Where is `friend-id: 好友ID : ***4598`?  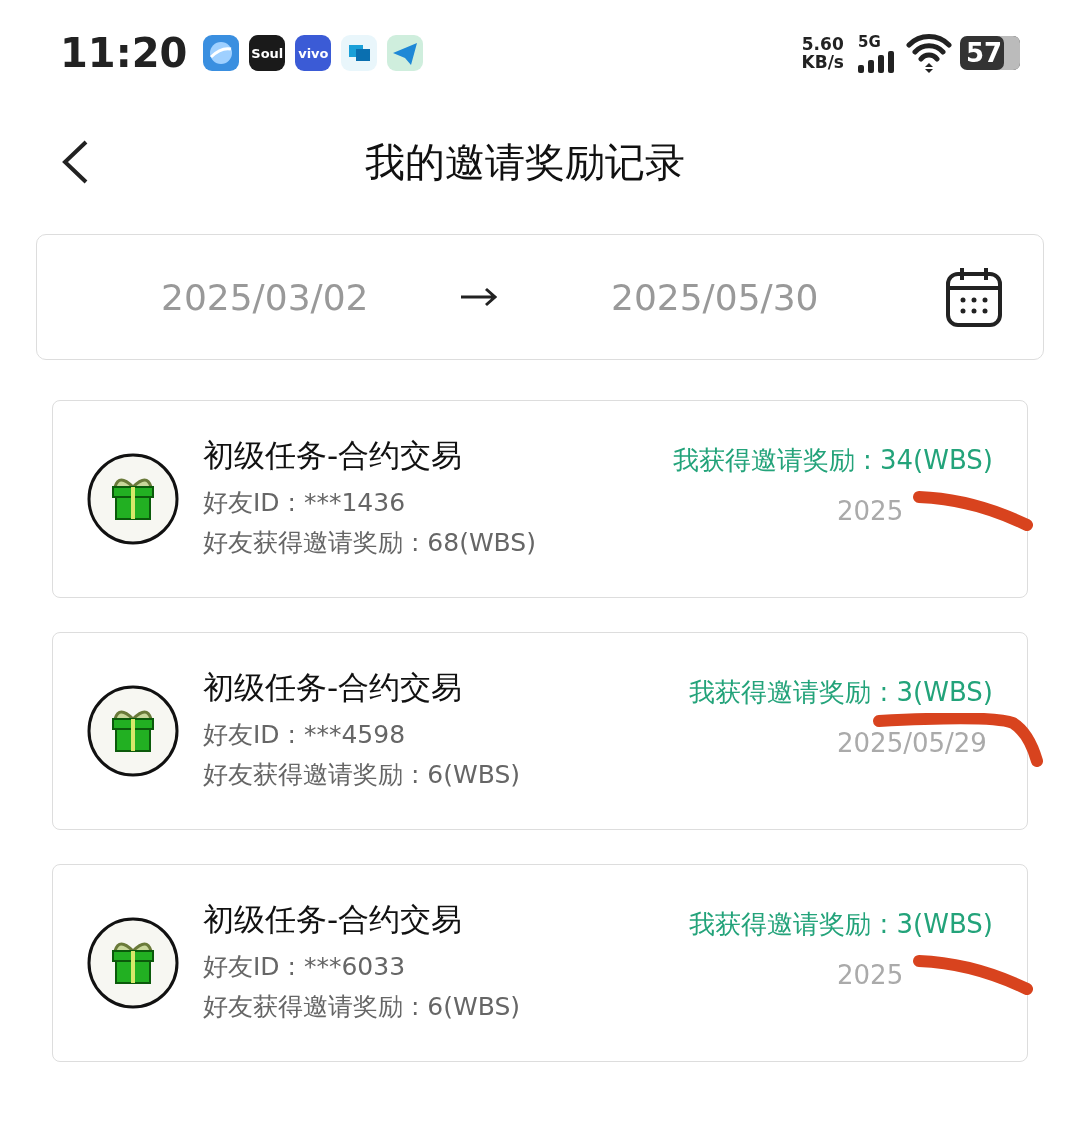 friend-id: 好友ID : ***4598 is located at coordinates (304, 735).